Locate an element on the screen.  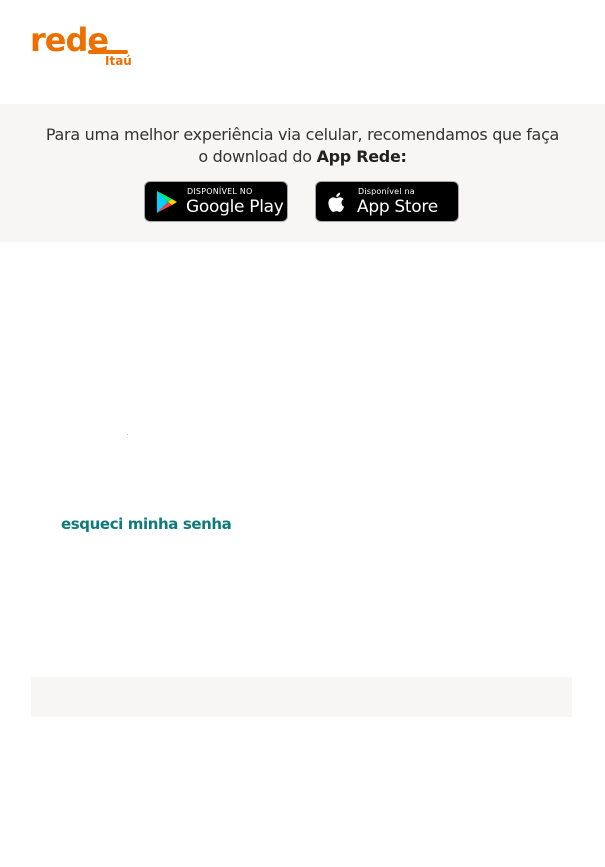
apple-icon is located at coordinates (336, 202).